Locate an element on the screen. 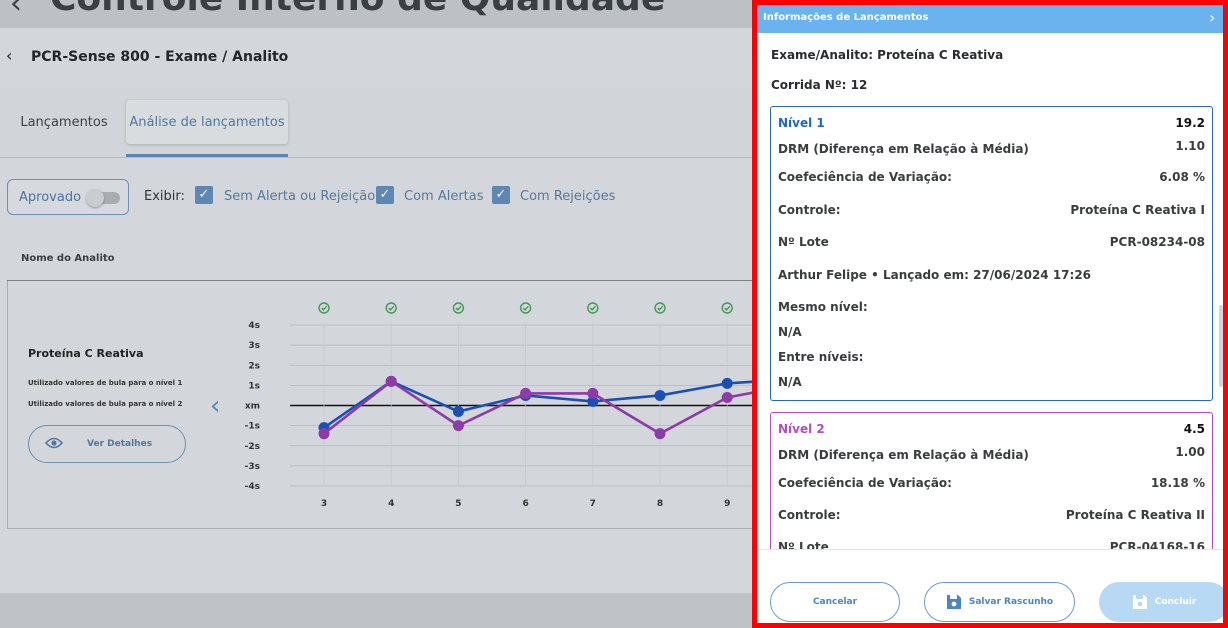  level-2-control-value: Proteína C Reativa II is located at coordinates (1135, 515).